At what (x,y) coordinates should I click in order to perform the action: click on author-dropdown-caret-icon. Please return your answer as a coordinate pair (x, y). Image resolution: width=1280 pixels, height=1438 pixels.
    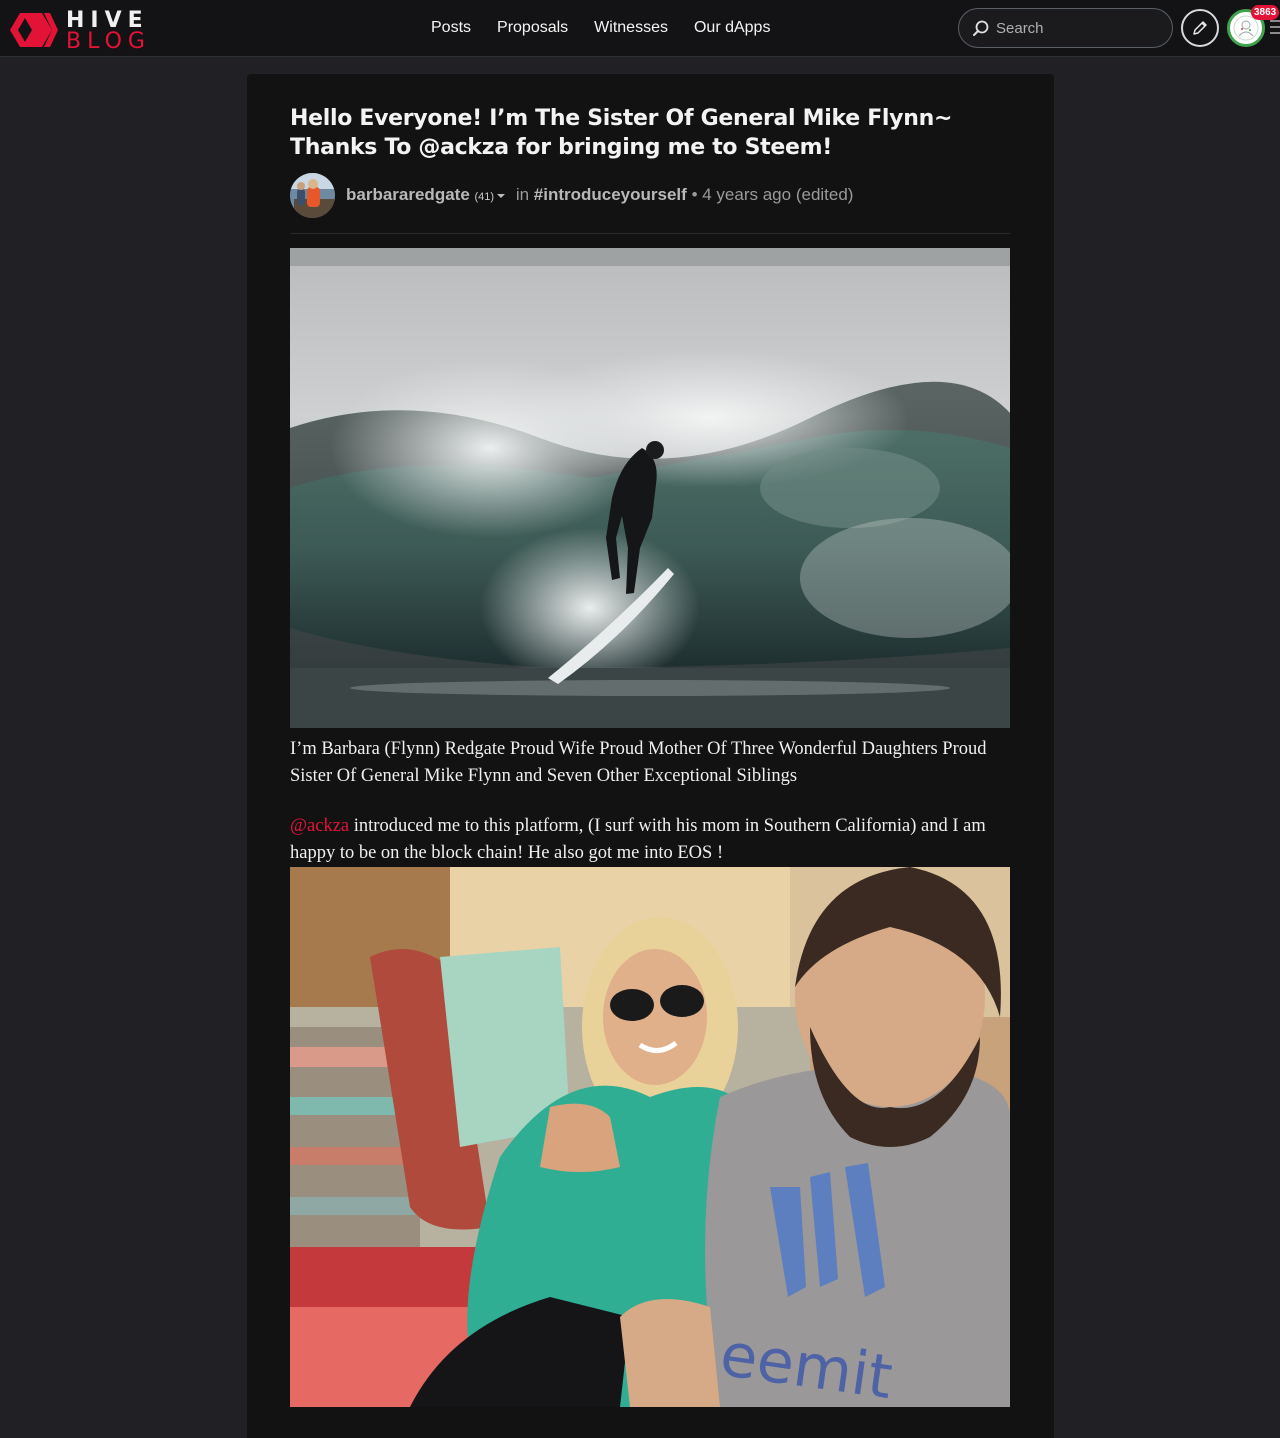
    Looking at the image, I should click on (501, 195).